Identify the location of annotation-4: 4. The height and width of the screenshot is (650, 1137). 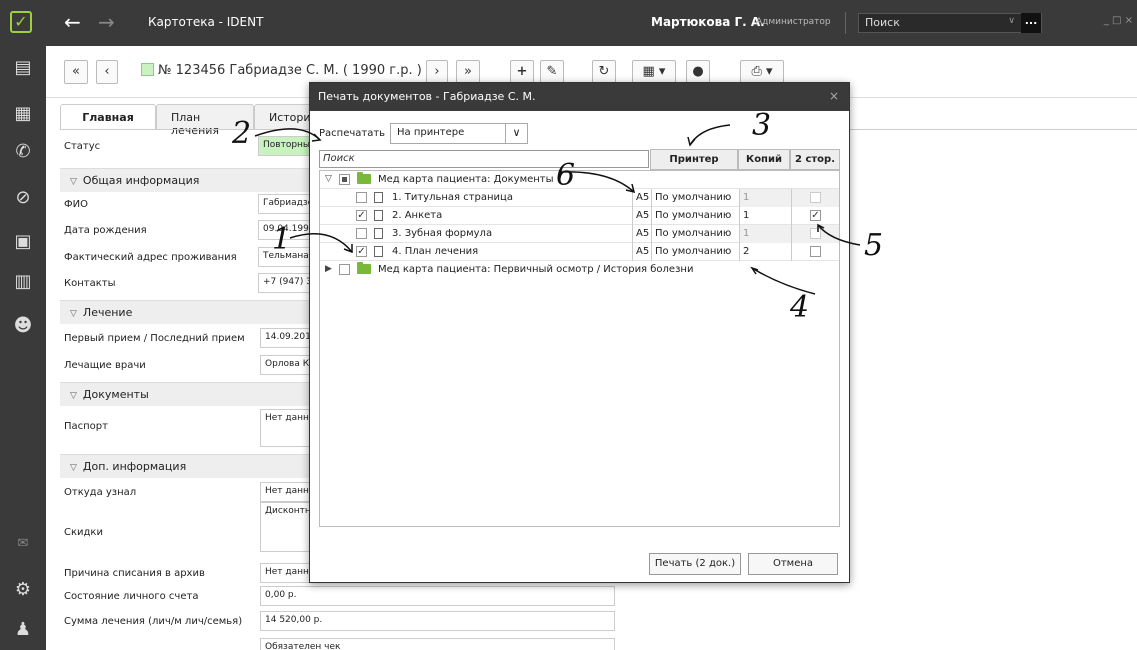
(800, 307).